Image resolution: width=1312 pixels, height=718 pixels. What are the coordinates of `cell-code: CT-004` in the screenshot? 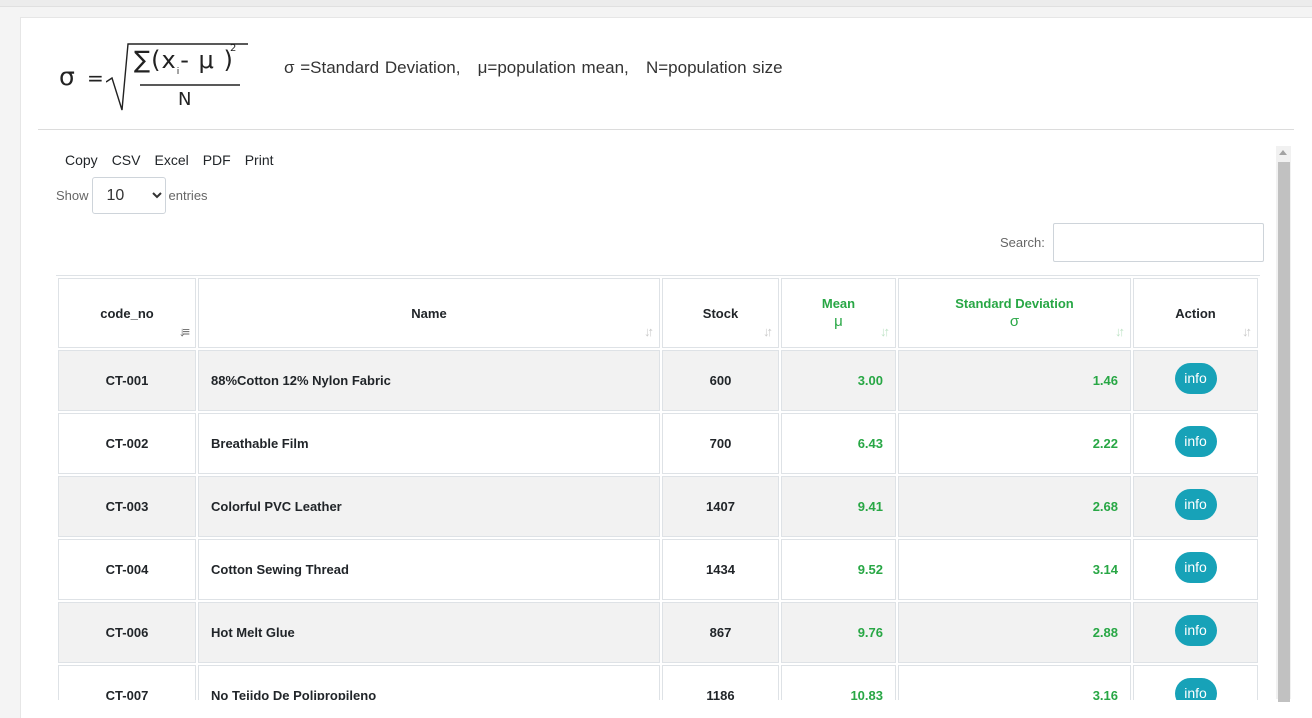 It's located at (127, 569).